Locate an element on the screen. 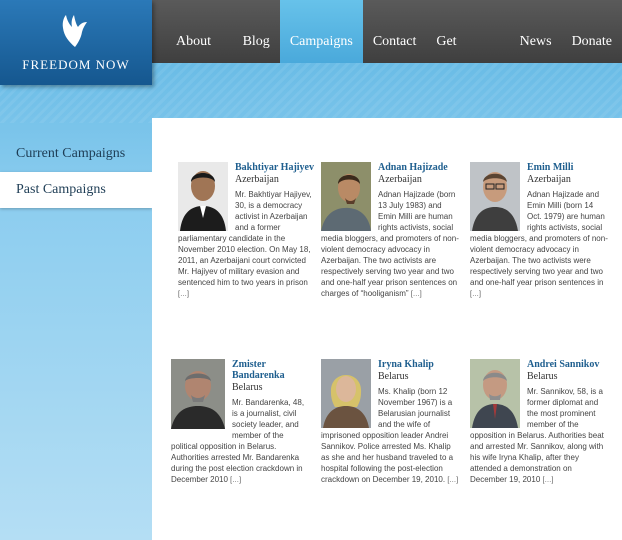 The height and width of the screenshot is (540, 622). sidebar-item-past-campaigns: Past Campaigns is located at coordinates (76, 190).